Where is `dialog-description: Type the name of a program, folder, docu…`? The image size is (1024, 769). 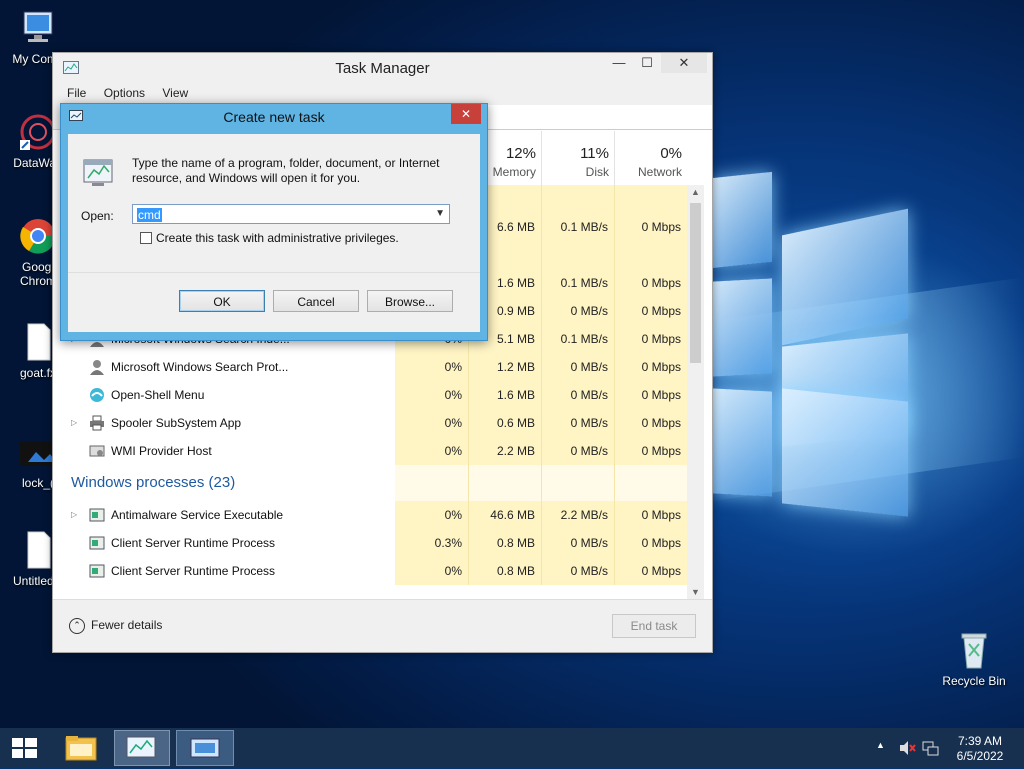
dialog-description: Type the name of a program, folder, docu… is located at coordinates (286, 170).